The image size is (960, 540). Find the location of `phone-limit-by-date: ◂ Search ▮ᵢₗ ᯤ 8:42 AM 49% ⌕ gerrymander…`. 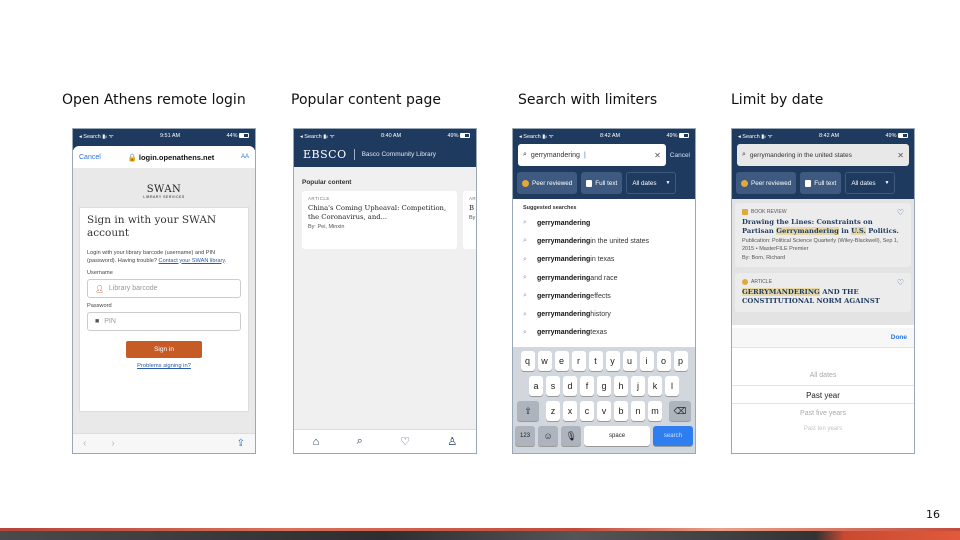

phone-limit-by-date: ◂ Search ▮ᵢₗ ᯤ 8:42 AM 49% ⌕ gerrymander… is located at coordinates (823, 291).